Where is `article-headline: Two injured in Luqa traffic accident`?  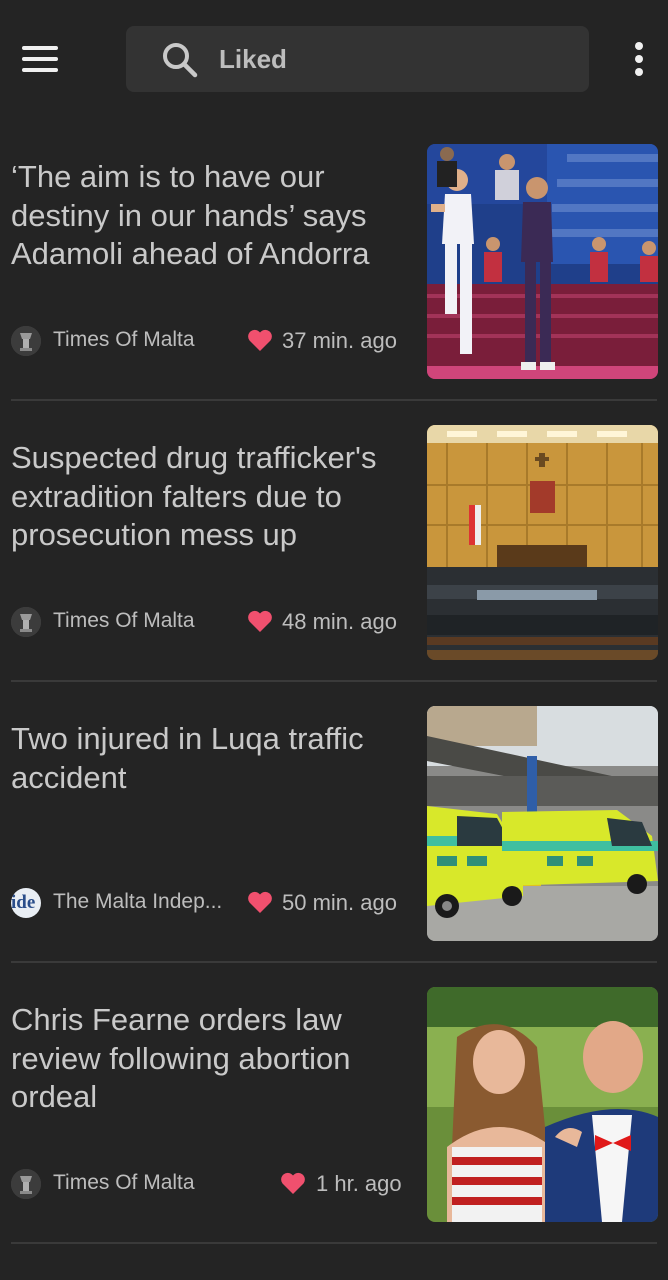
article-headline: Two injured in Luqa traffic accident is located at coordinates (211, 758).